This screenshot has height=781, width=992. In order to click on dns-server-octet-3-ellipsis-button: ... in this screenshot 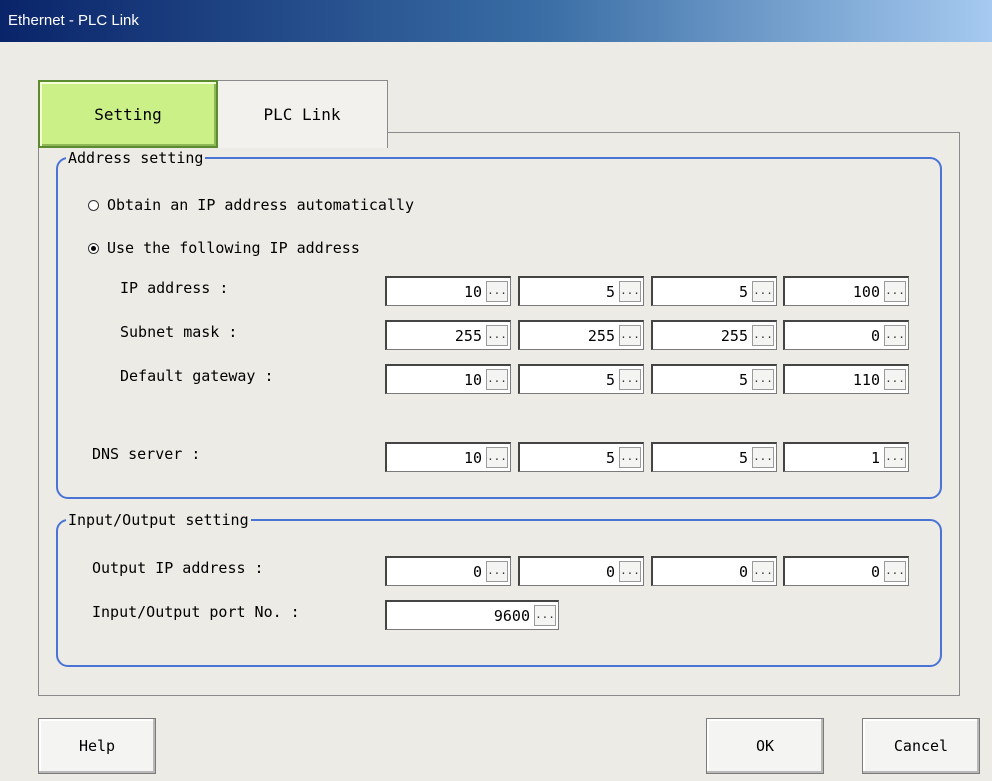, I will do `click(763, 457)`.